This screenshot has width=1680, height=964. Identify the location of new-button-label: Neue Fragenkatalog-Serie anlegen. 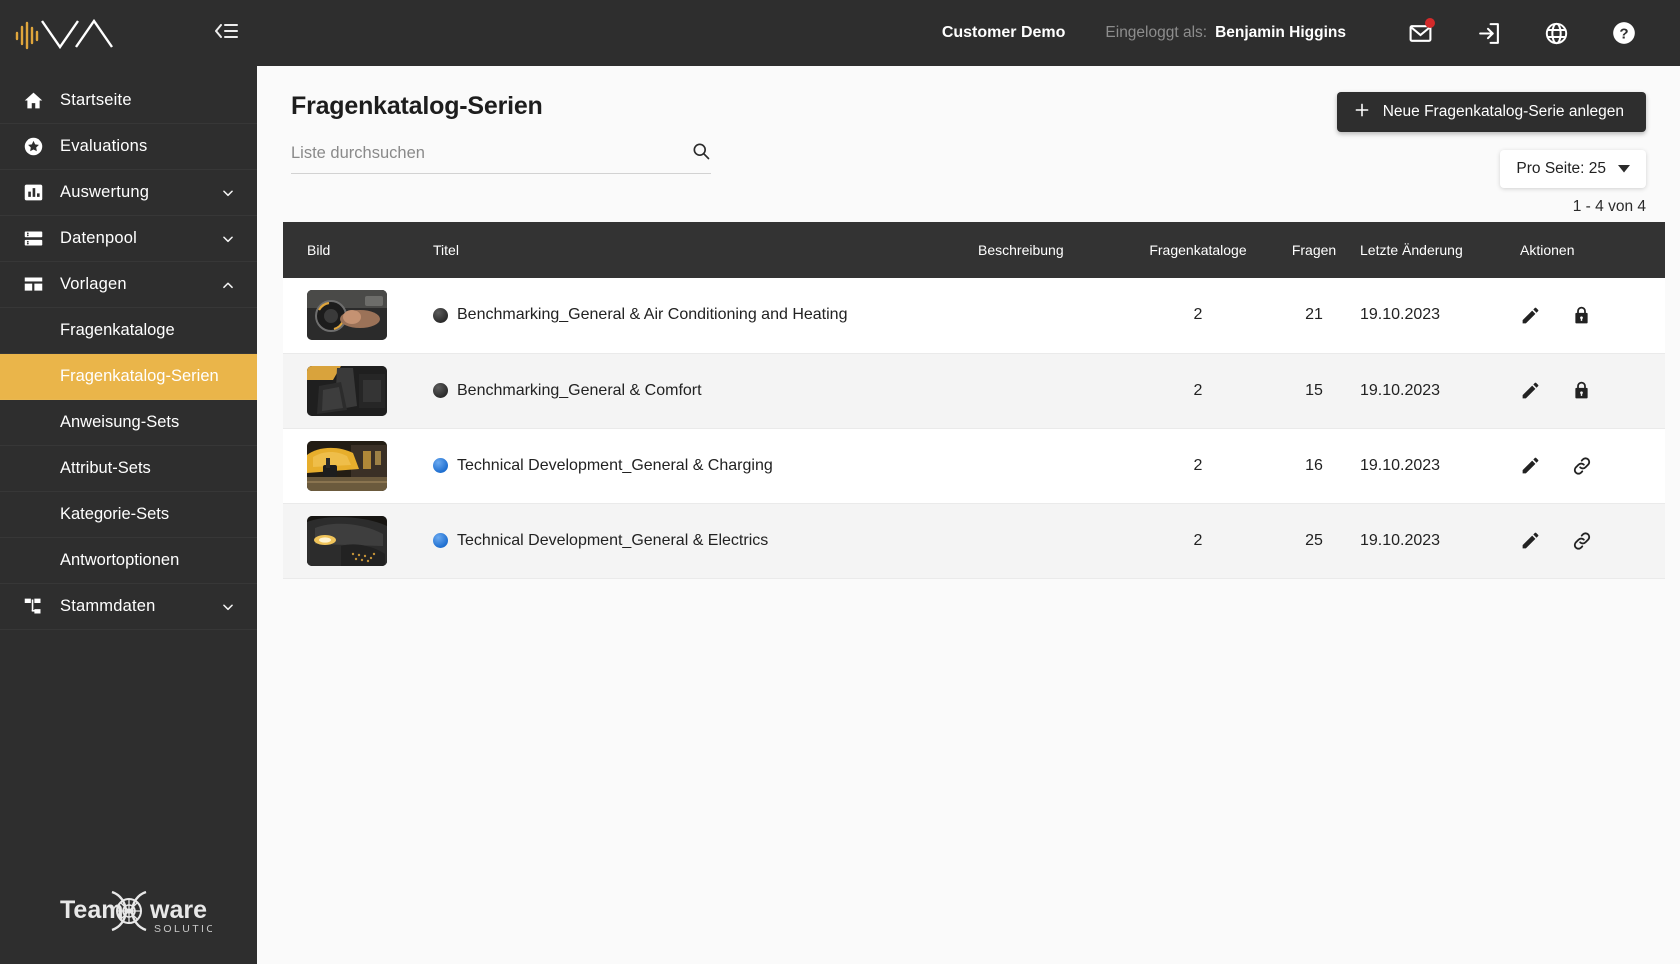
(1503, 111).